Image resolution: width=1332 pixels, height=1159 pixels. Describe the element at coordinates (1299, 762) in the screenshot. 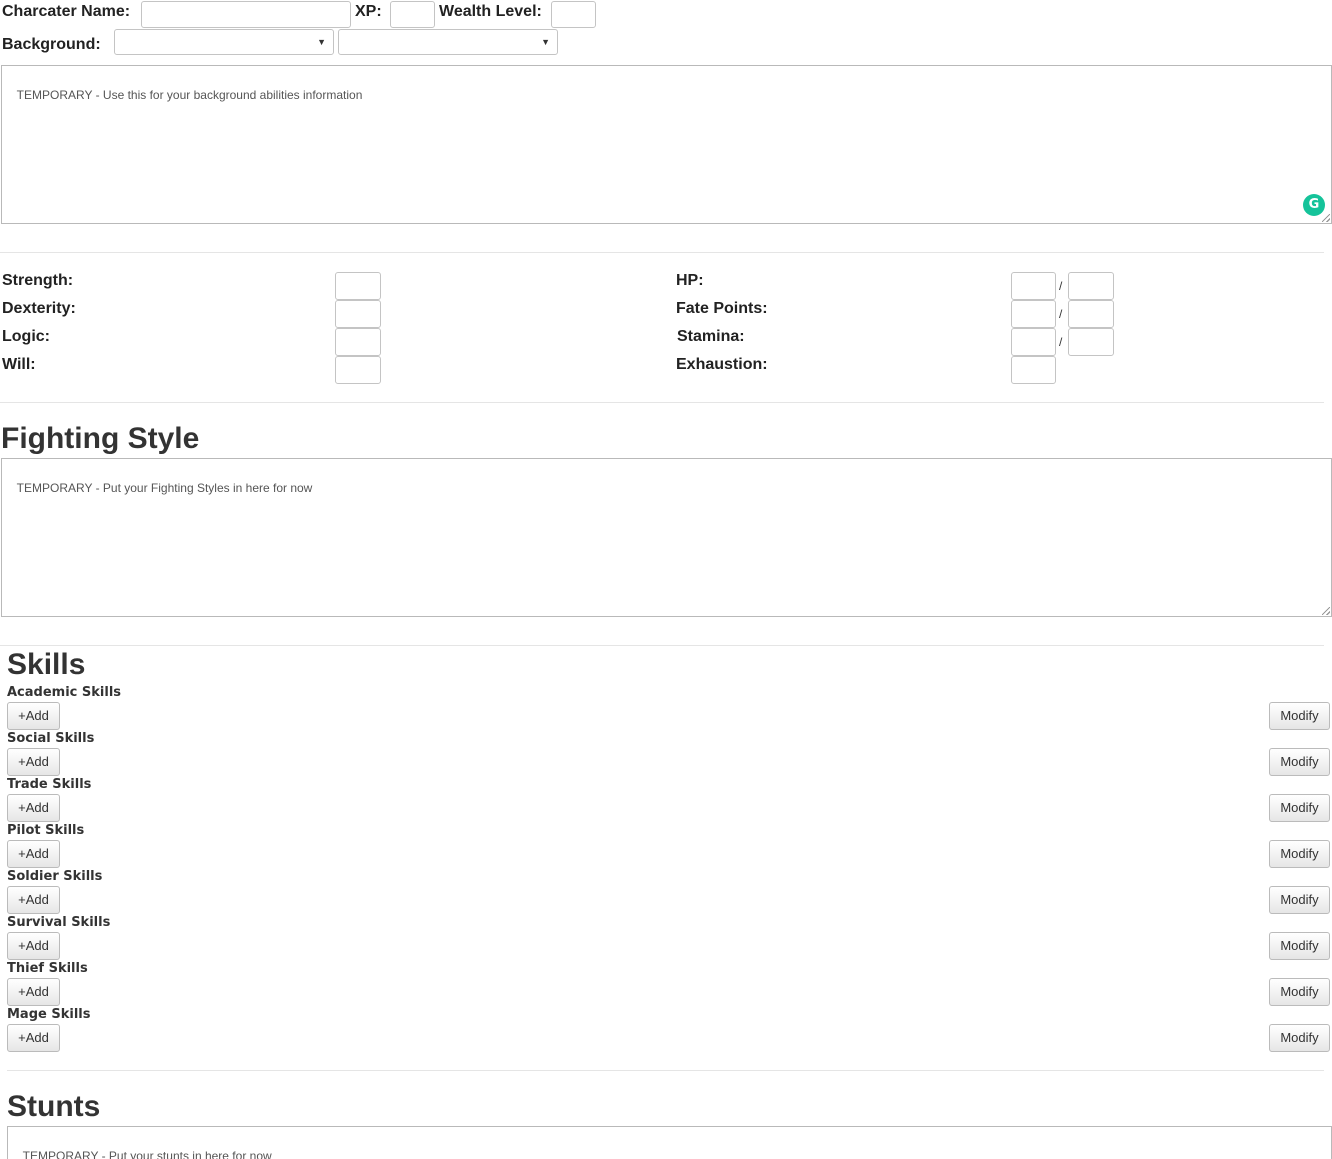

I see `modify-social-skills-button: Modify` at that location.